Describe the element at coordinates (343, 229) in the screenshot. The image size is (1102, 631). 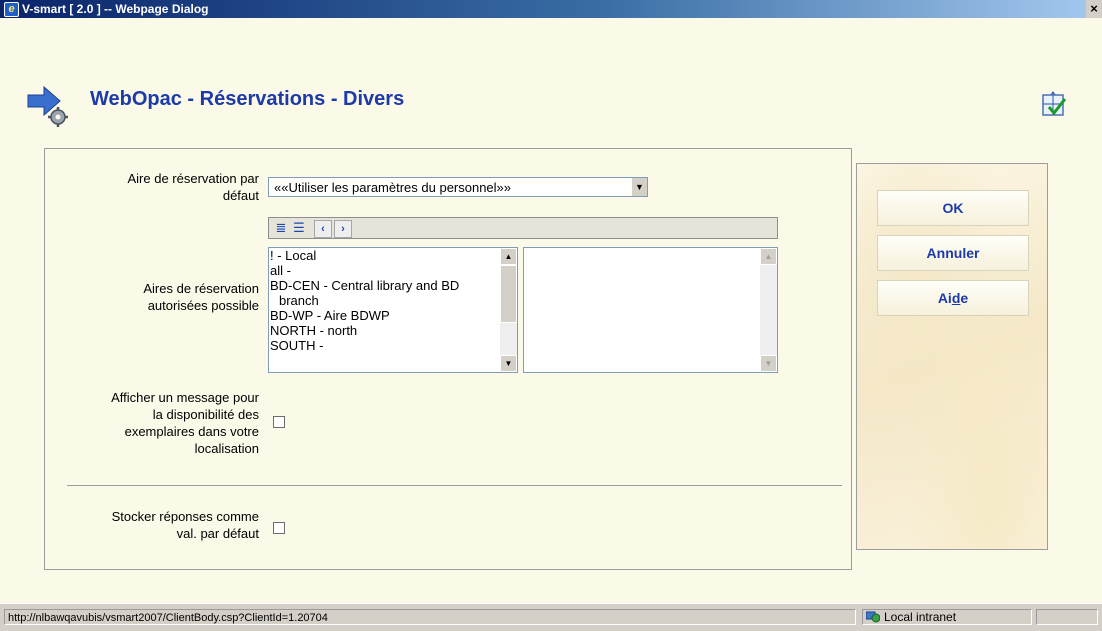
I see `move-right-icon: ›` at that location.